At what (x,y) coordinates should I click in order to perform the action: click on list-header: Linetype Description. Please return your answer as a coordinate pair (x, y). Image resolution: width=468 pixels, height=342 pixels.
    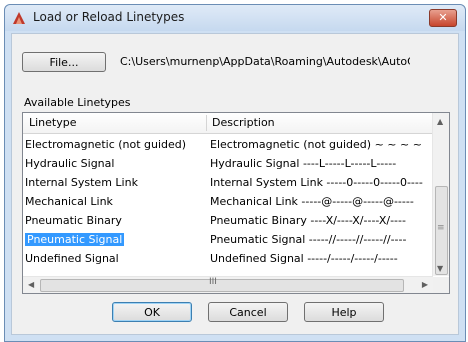
    Looking at the image, I should click on (229, 123).